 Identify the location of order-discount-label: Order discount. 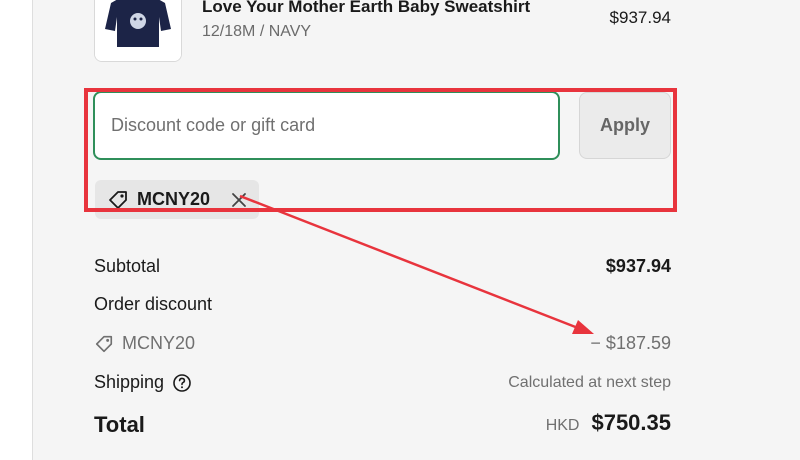
(153, 304).